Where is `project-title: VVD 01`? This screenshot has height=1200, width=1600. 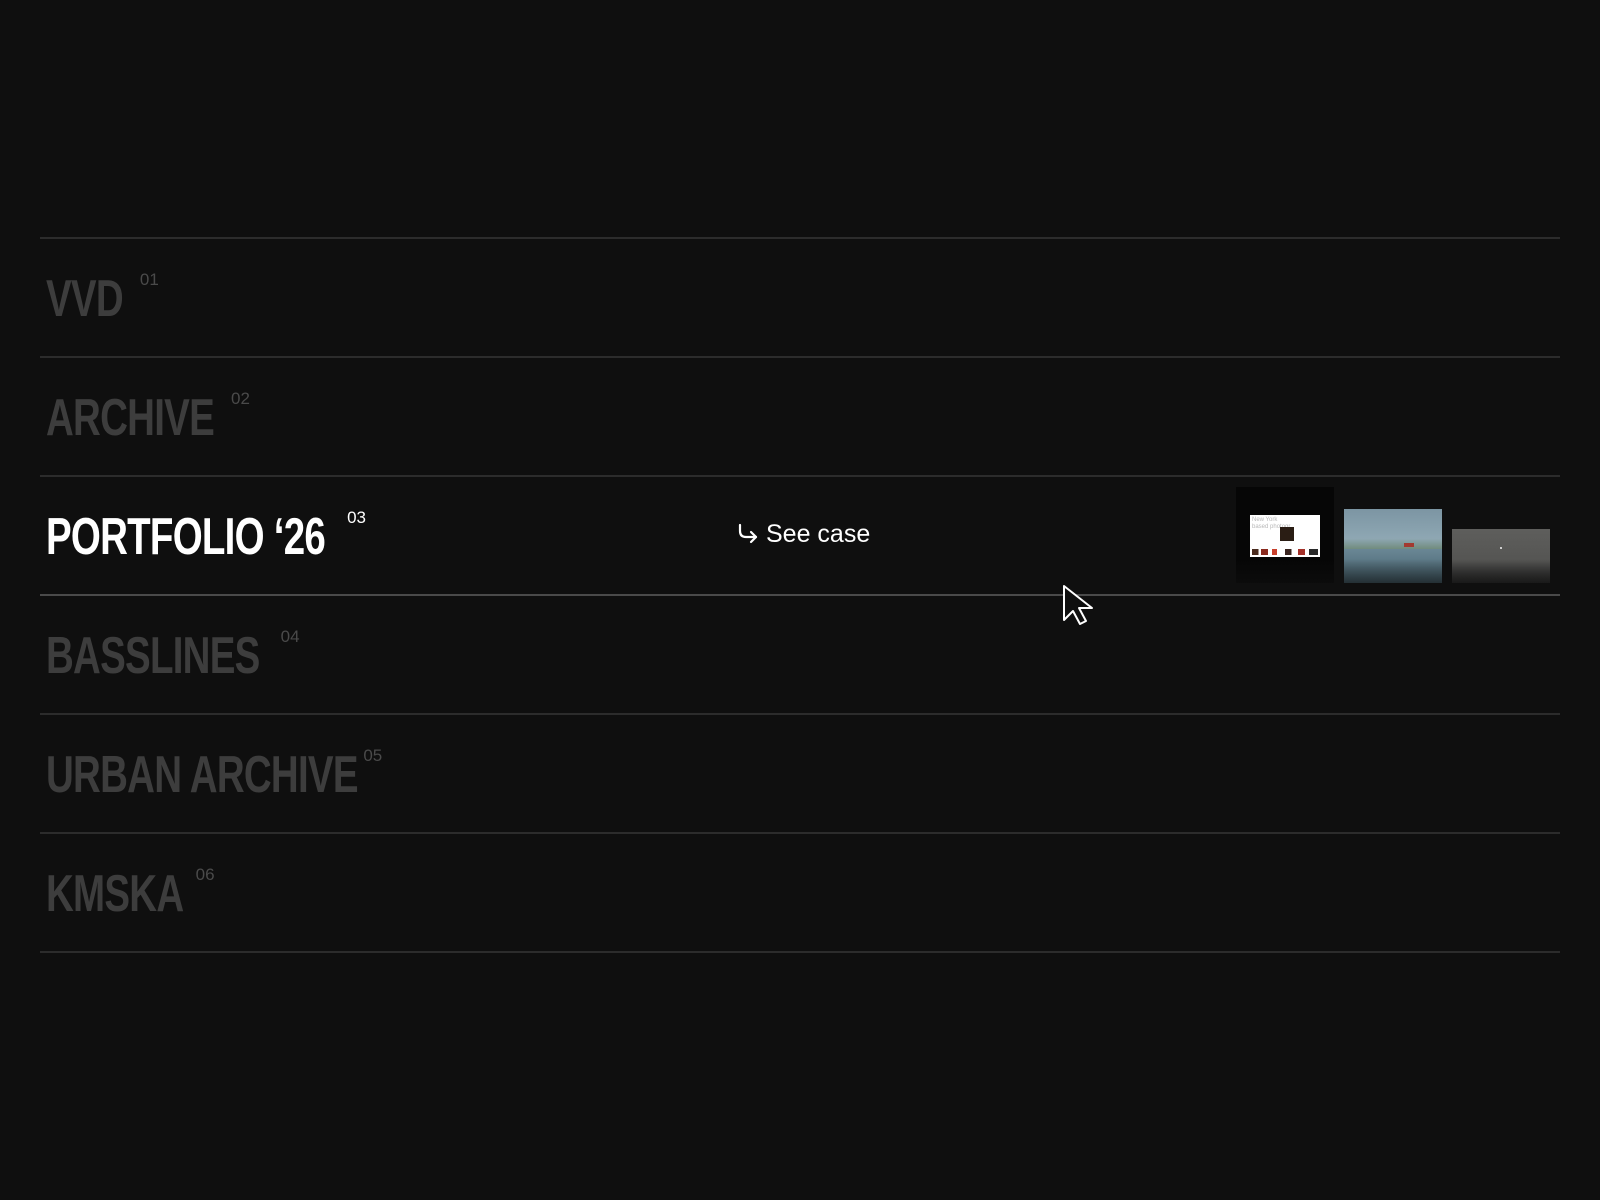 project-title: VVD 01 is located at coordinates (102, 299).